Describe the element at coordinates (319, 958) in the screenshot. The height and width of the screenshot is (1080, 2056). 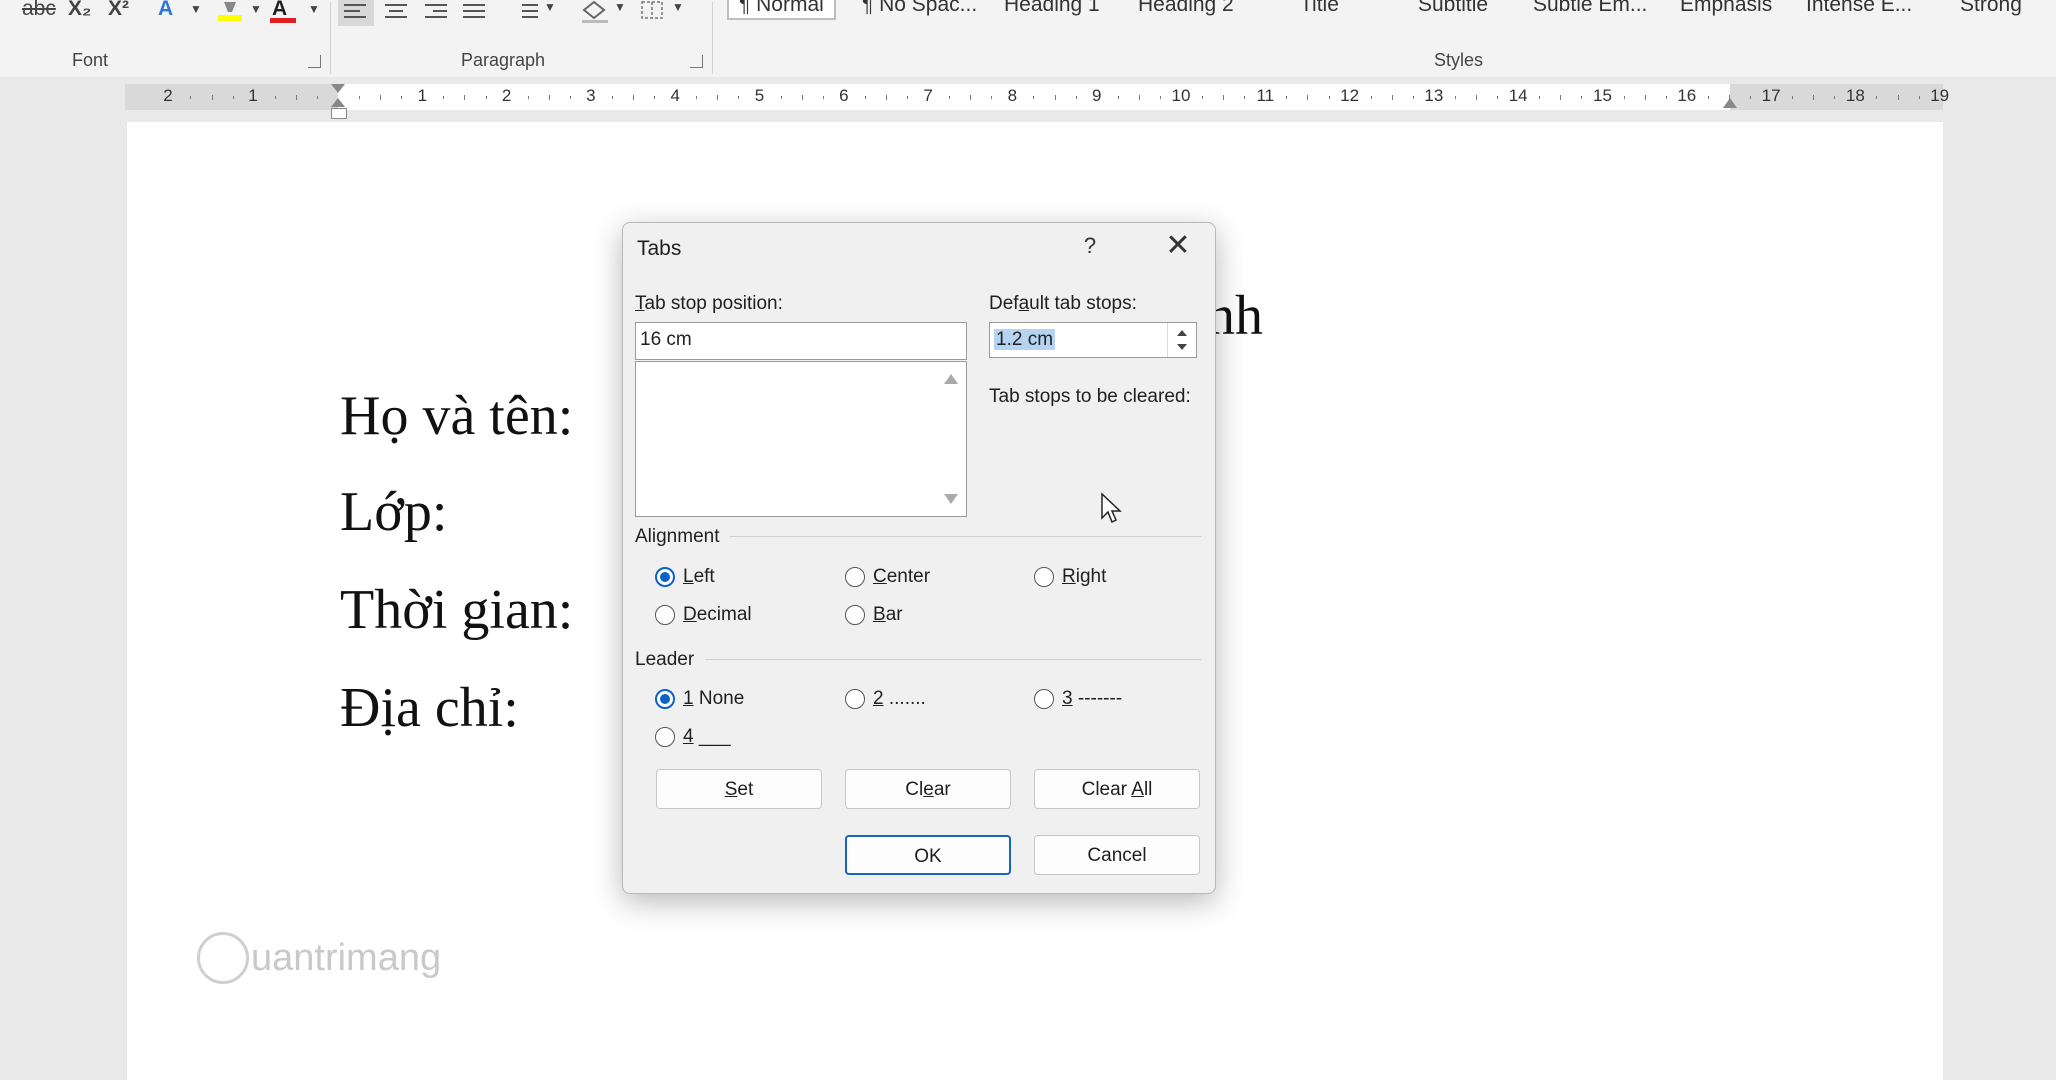
I see `watermark-logo: uantrimang` at that location.